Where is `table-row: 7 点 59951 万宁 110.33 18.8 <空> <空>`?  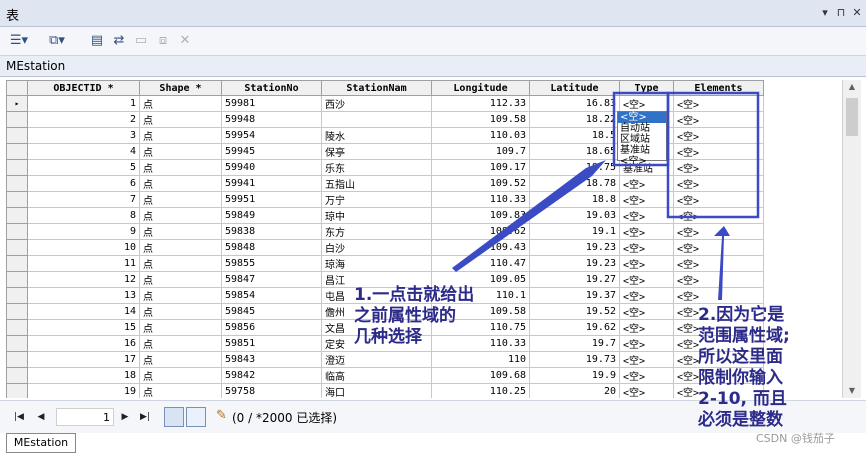 table-row: 7 点 59951 万宁 110.33 18.8 <空> <空> is located at coordinates (385, 199).